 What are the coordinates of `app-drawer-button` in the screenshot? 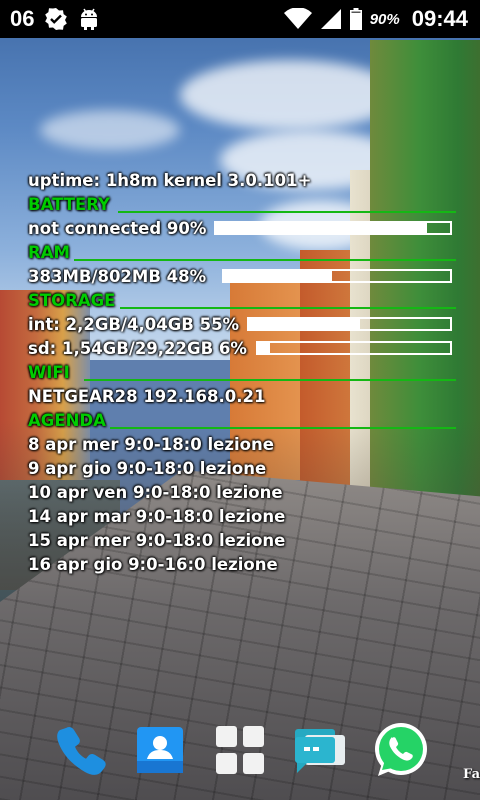 It's located at (240, 750).